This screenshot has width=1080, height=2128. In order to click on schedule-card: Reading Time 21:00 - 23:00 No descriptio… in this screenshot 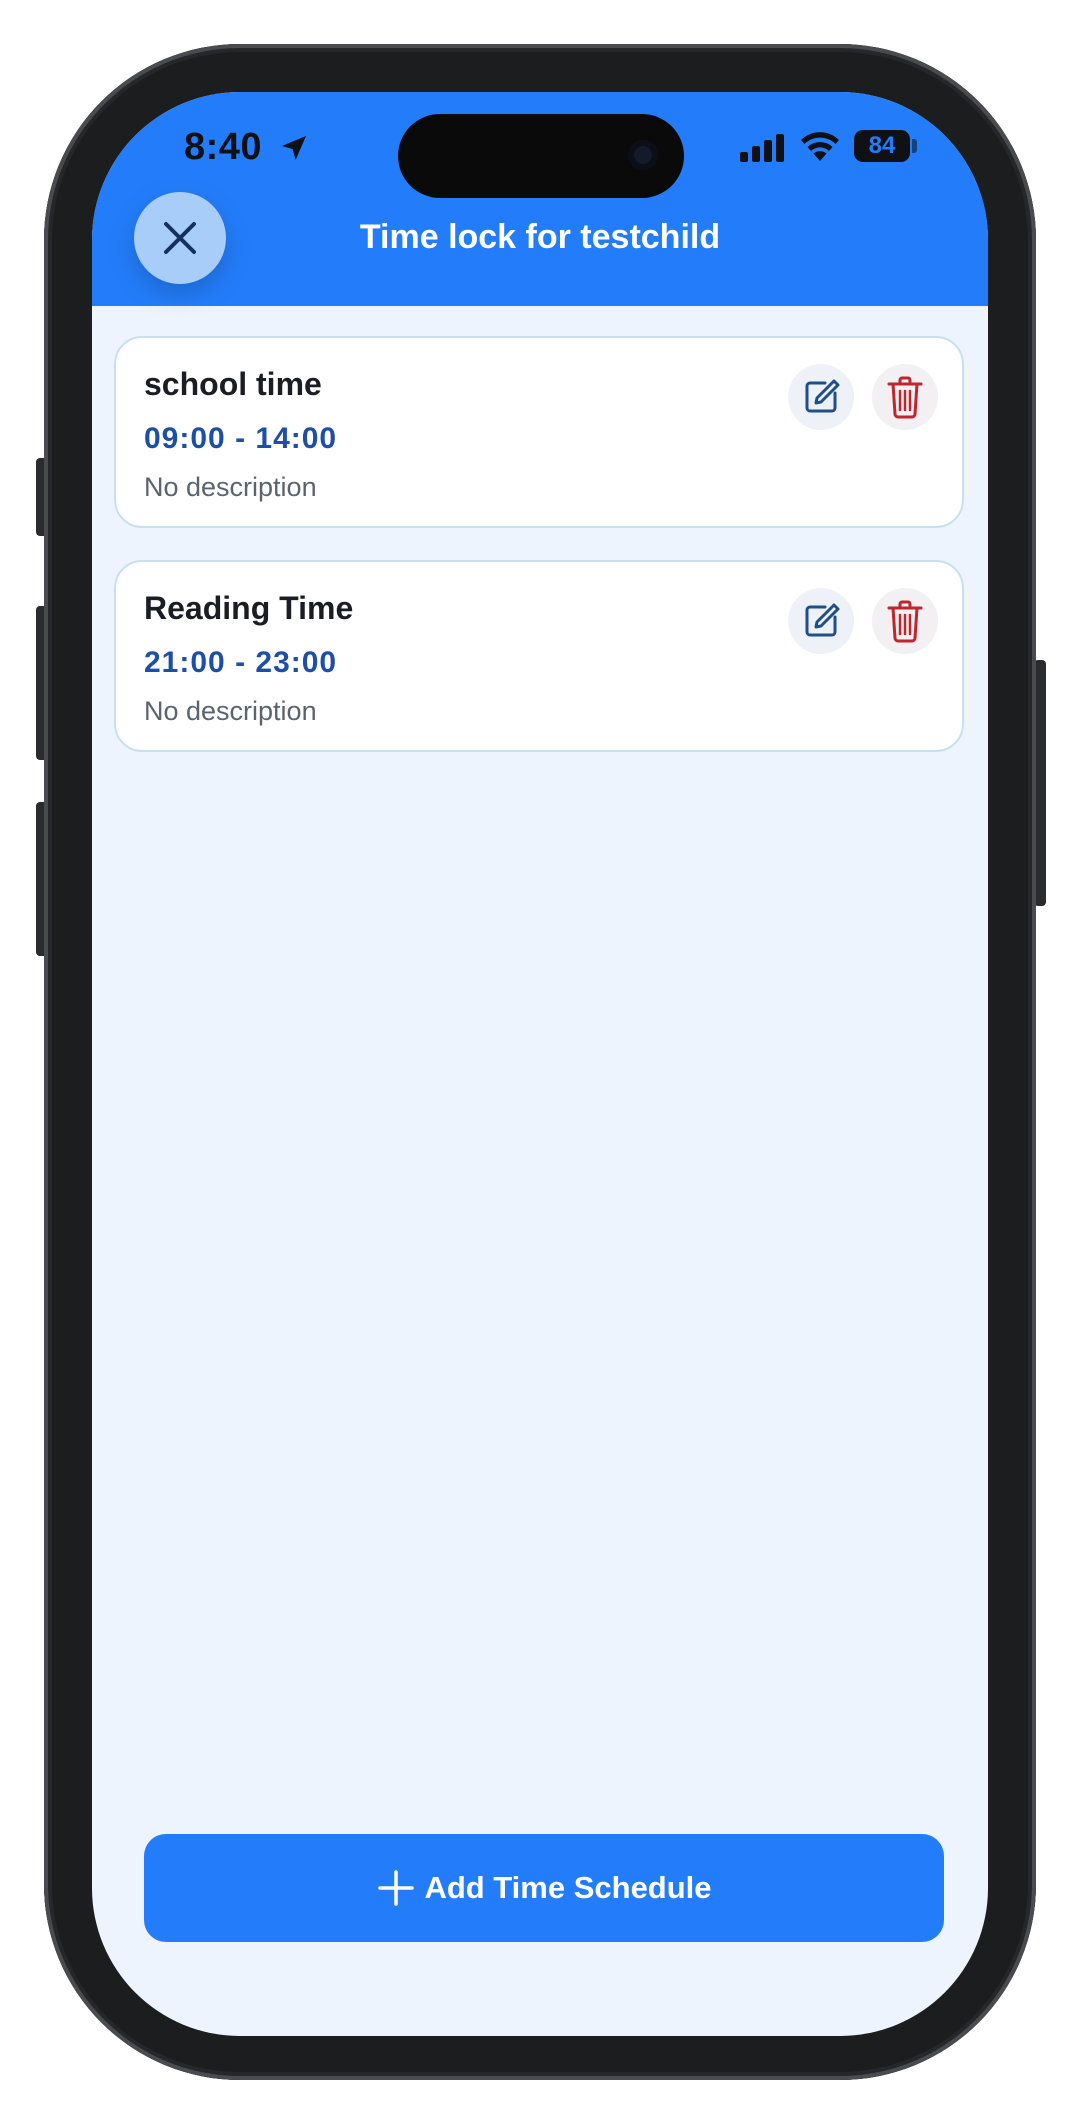, I will do `click(539, 656)`.